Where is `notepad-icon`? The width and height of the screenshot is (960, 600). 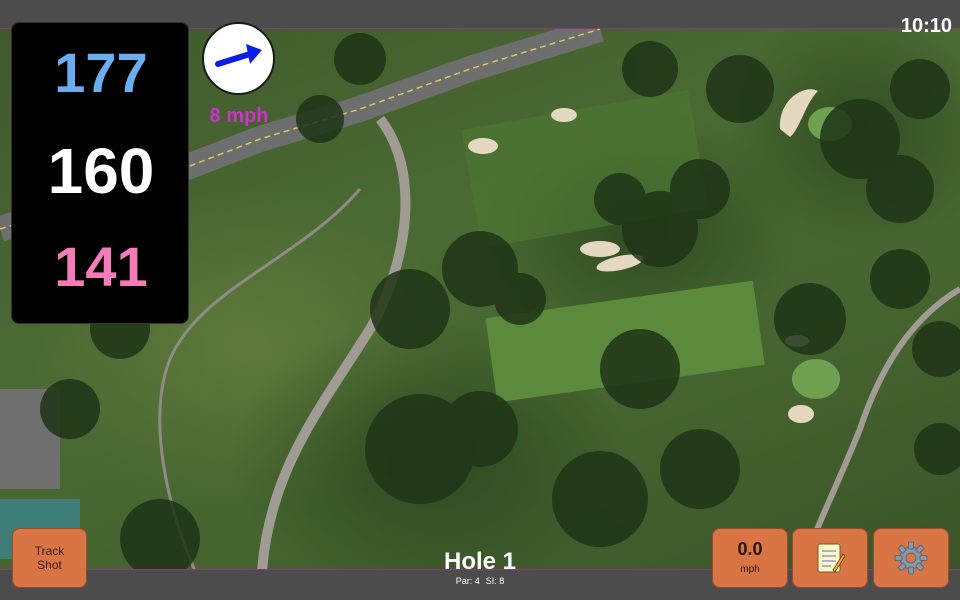 notepad-icon is located at coordinates (831, 558).